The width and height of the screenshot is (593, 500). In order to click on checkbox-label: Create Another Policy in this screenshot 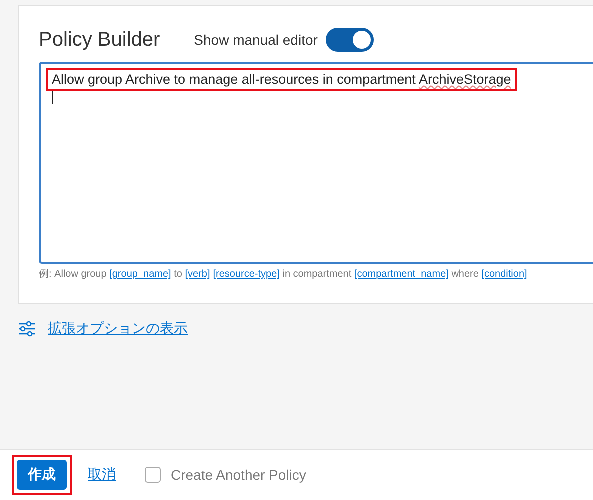, I will do `click(238, 475)`.